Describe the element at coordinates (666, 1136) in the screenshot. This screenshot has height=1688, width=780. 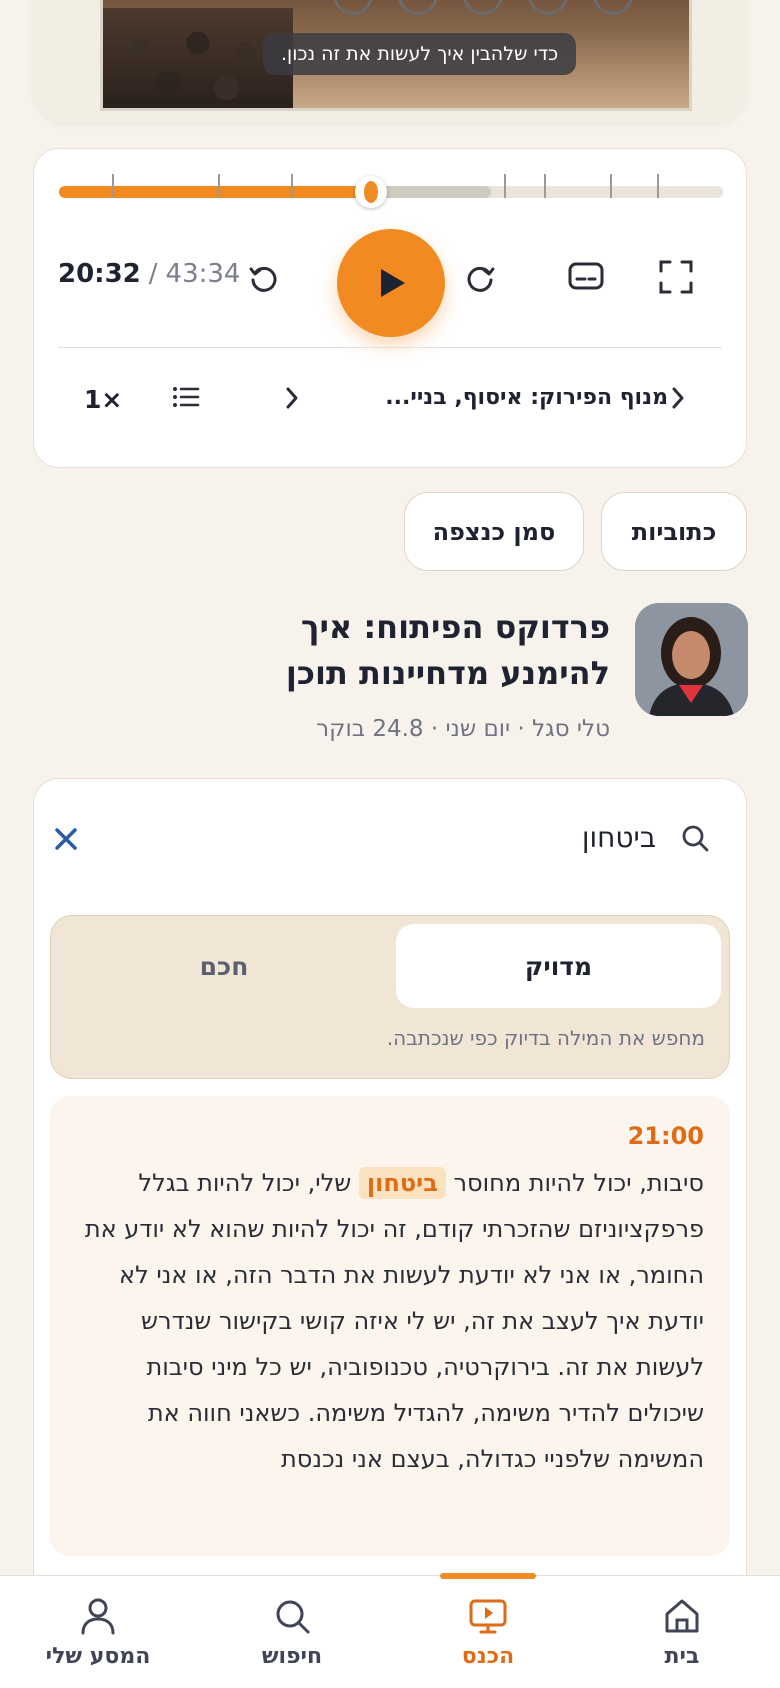
I see `result-timestamp: 21:00` at that location.